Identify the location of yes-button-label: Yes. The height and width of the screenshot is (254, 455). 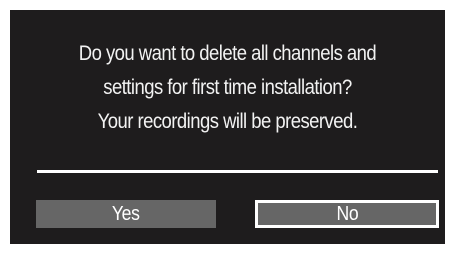
(126, 213).